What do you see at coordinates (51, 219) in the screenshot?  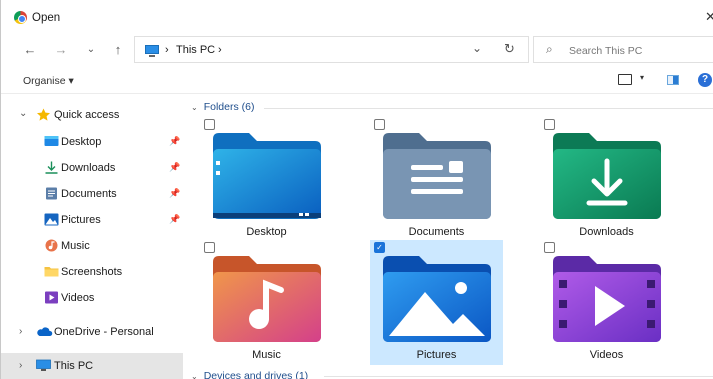 I see `pictures-icon` at bounding box center [51, 219].